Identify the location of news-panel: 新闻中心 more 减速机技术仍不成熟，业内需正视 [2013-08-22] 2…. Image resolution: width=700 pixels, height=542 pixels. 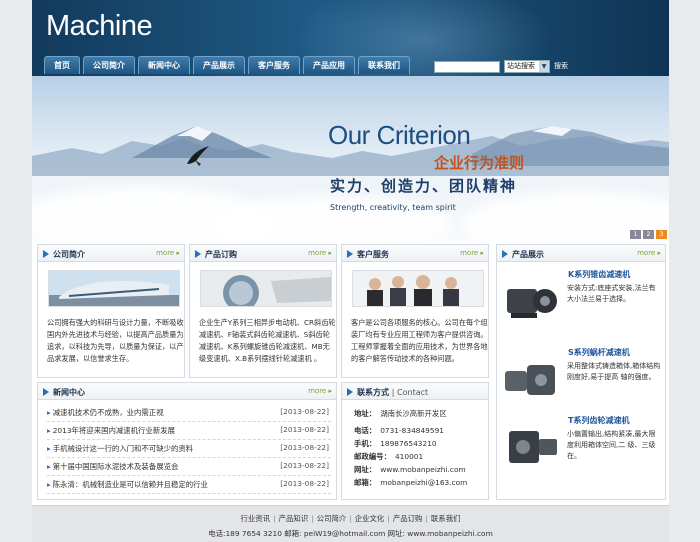
(187, 441).